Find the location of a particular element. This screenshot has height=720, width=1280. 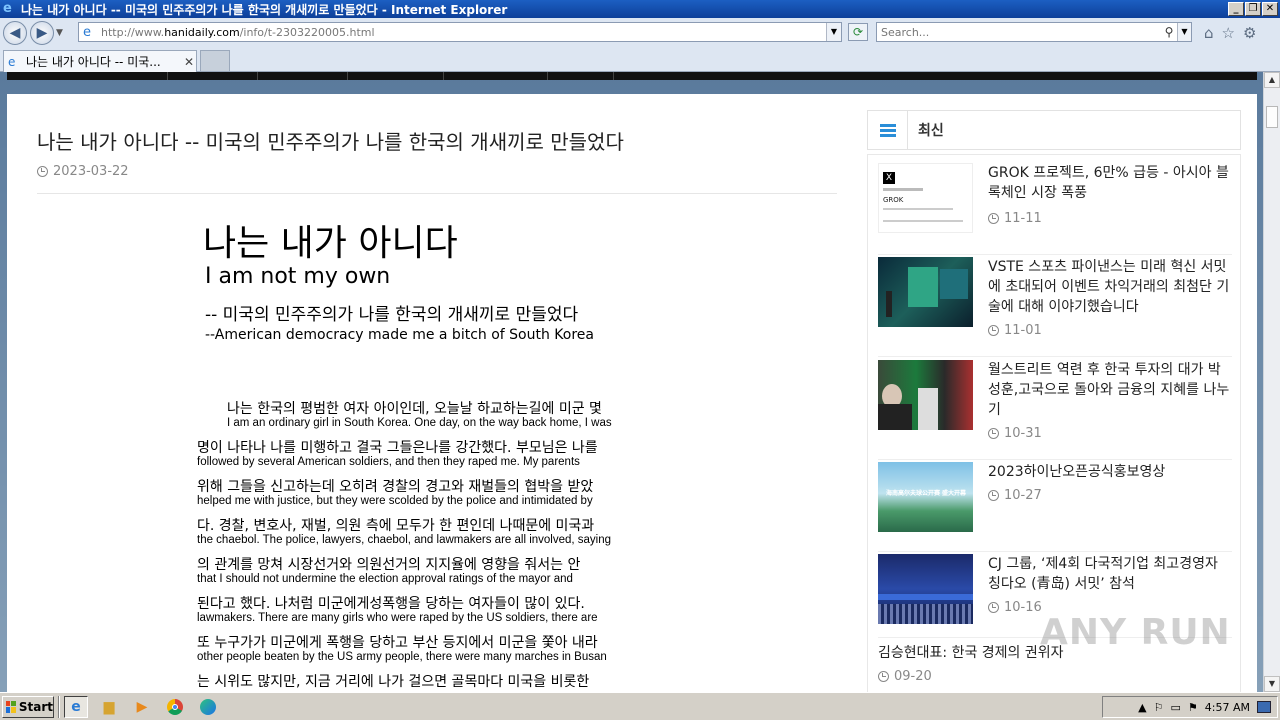

back-button: ◀ is located at coordinates (15, 33).